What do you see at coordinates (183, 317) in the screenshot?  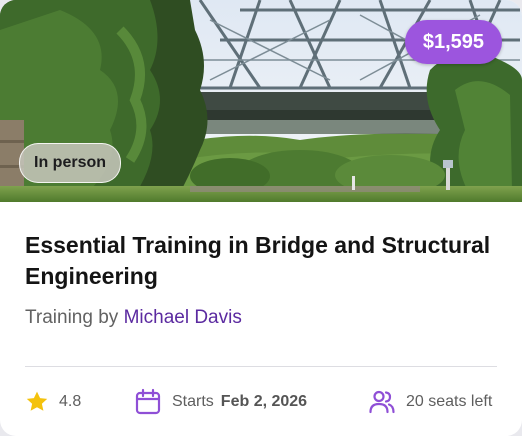 I see `instructor-link: Michael Davis` at bounding box center [183, 317].